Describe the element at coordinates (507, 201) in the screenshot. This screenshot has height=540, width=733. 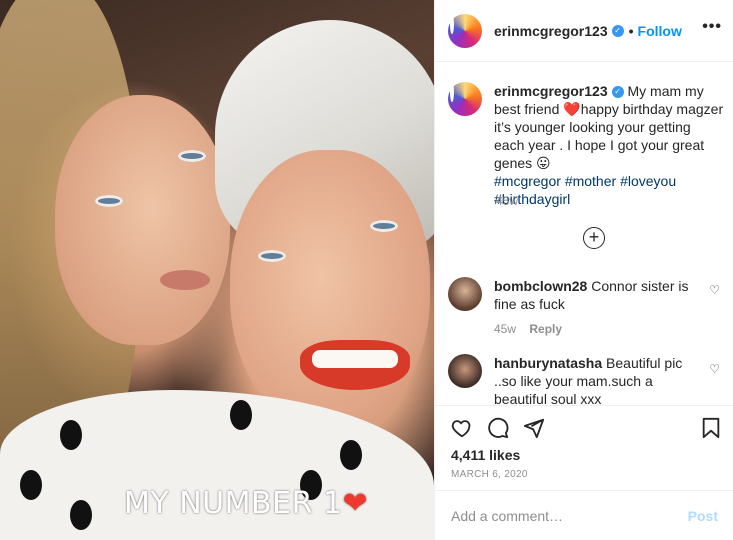
I see `caption-time-ago: 45w` at that location.